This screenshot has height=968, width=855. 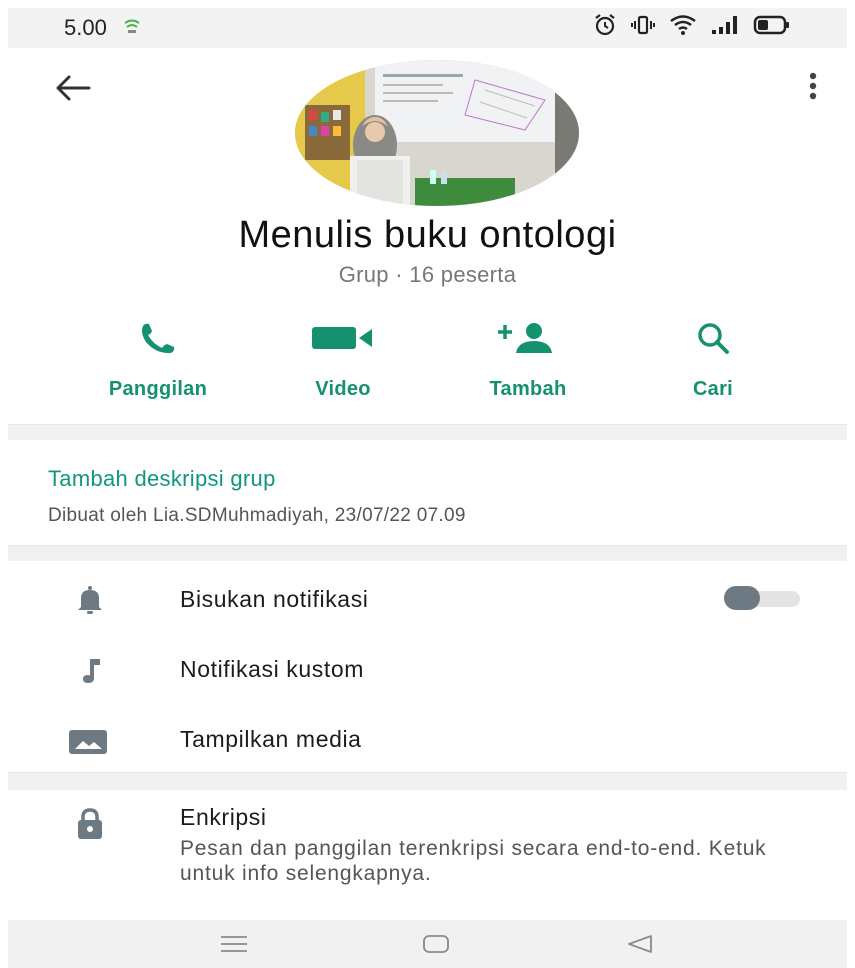 What do you see at coordinates (427, 668) in the screenshot?
I see `custom-notifications-row: Notifikasi kustom` at bounding box center [427, 668].